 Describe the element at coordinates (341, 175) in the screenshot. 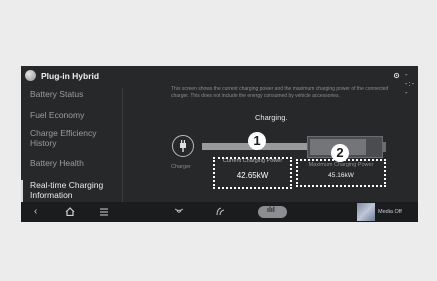

I see `max-charging-power-value: 45.16kW` at that location.